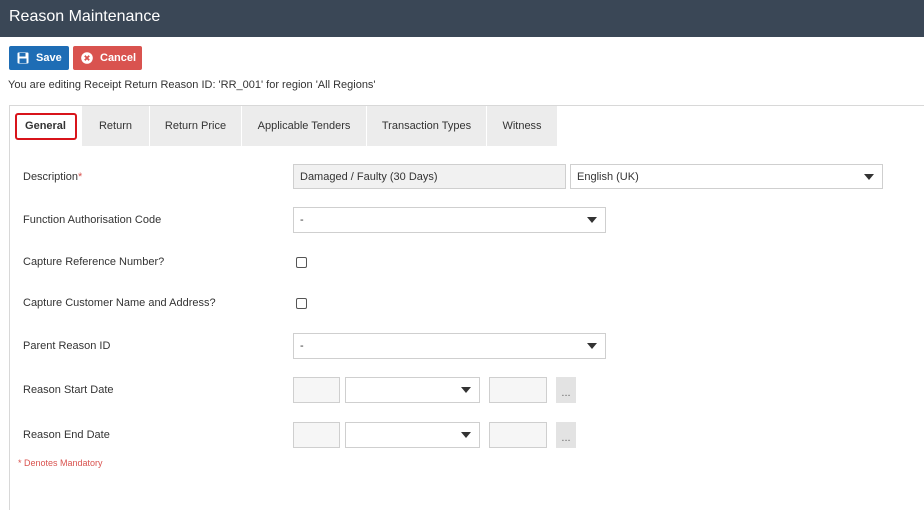 This screenshot has width=924, height=510. What do you see at coordinates (67, 346) in the screenshot?
I see `parent-reason-label: Parent Reason ID` at bounding box center [67, 346].